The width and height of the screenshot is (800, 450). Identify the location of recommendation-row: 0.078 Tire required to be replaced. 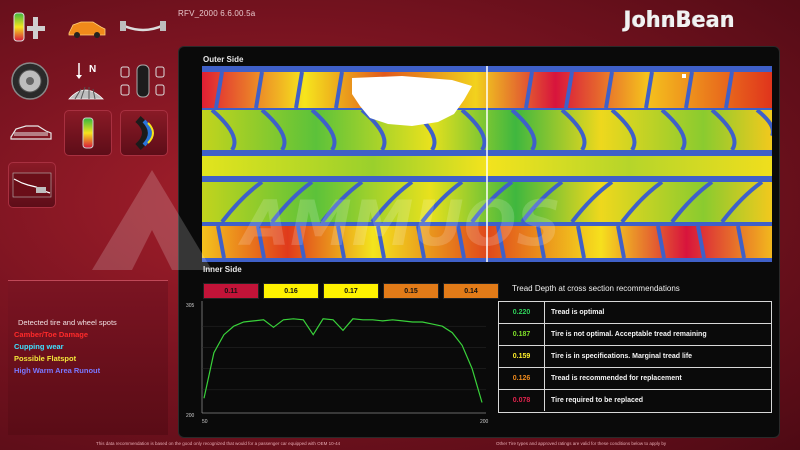
(635, 401).